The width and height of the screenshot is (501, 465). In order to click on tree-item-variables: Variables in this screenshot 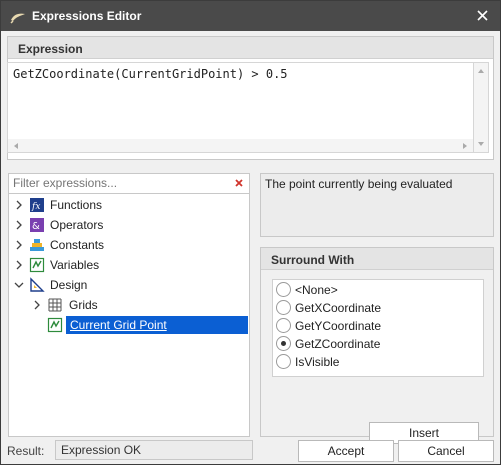, I will do `click(128, 265)`.